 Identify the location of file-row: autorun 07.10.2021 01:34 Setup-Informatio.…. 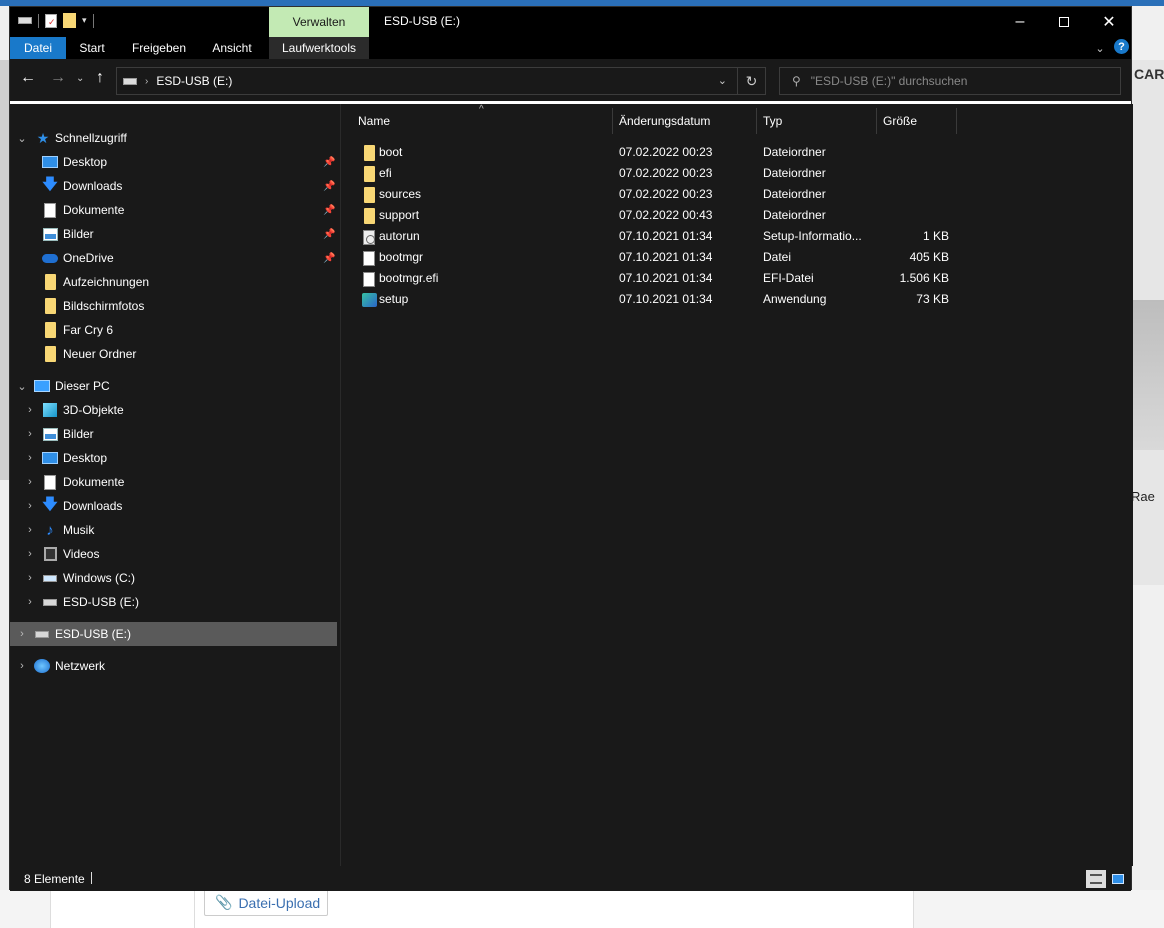
(737, 236).